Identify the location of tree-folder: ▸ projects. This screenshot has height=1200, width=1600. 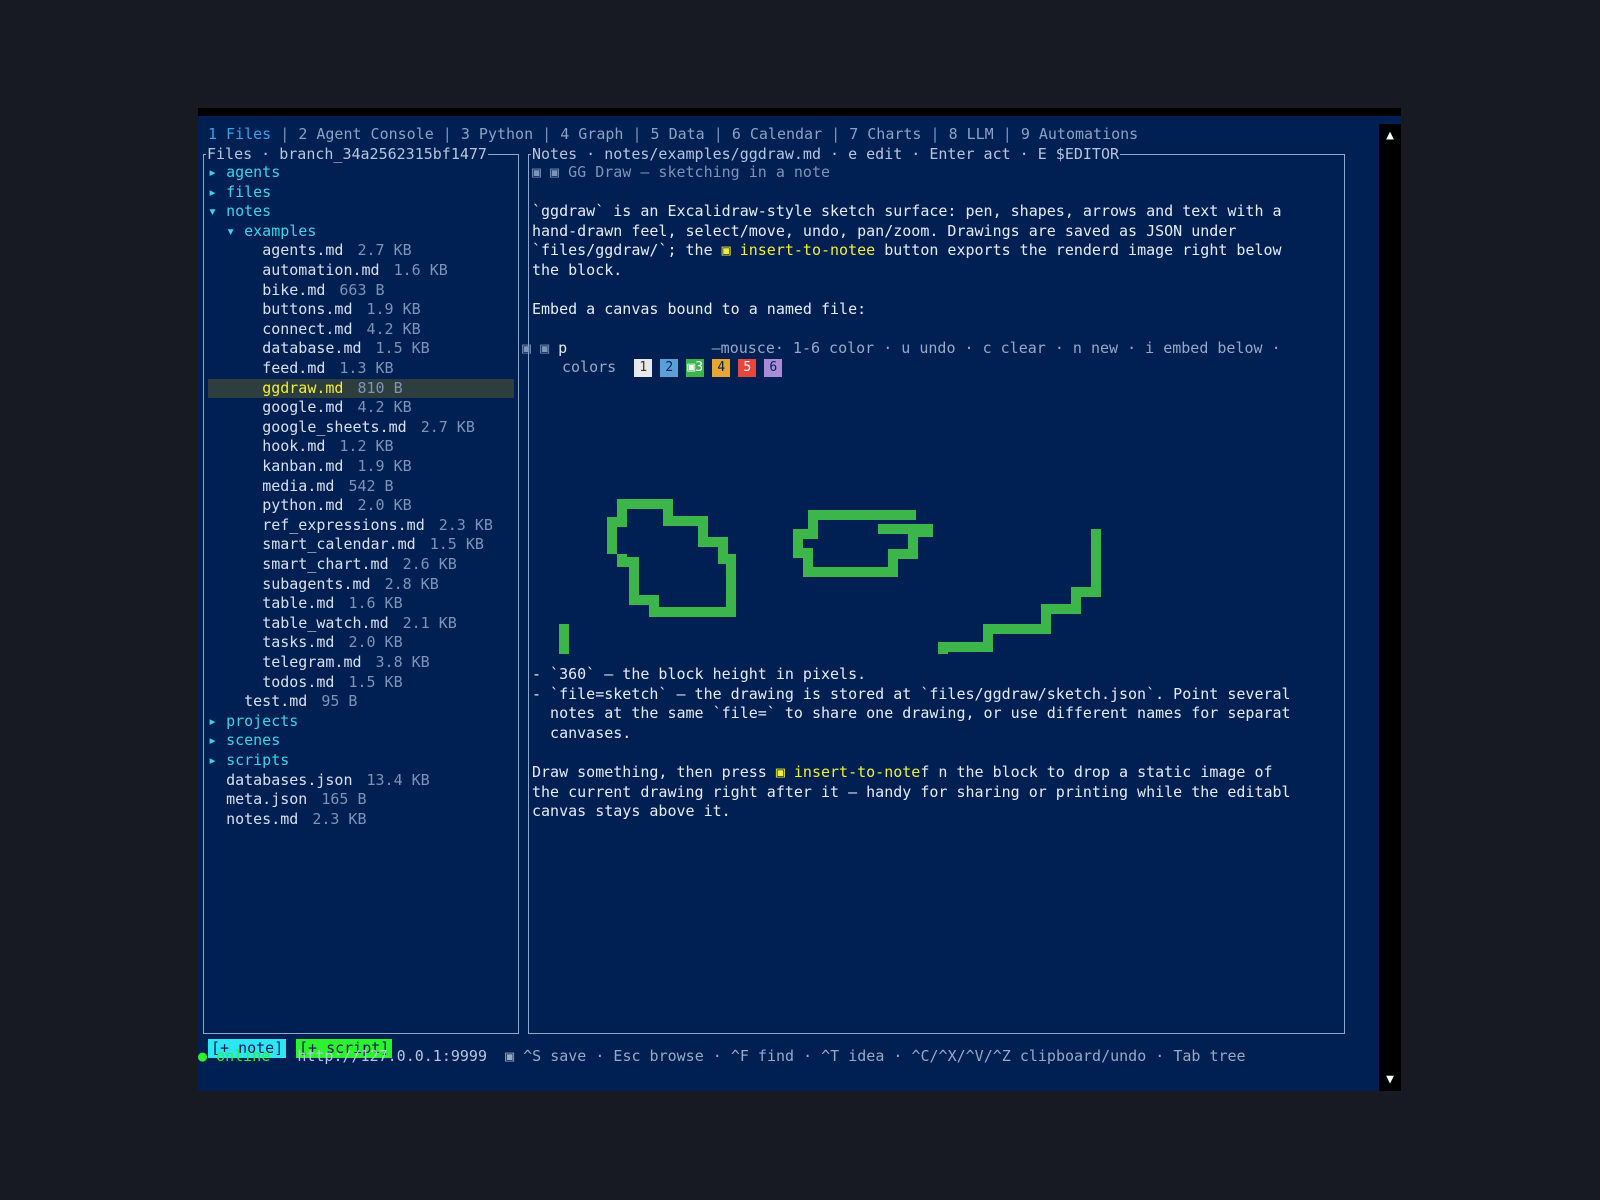
(361, 722).